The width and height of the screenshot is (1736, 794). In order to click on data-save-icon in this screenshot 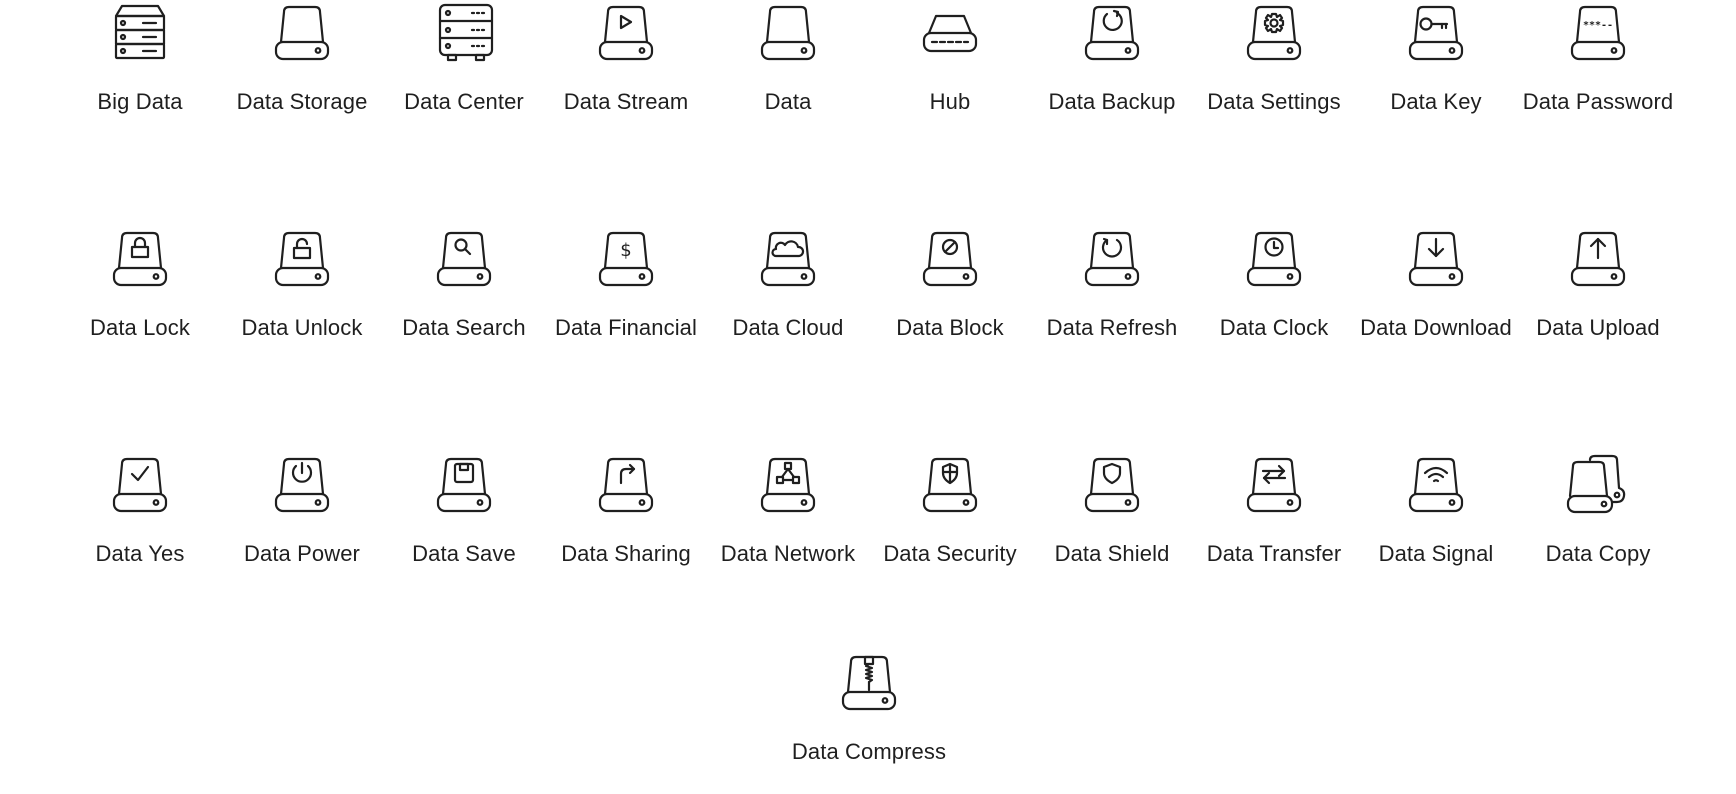, I will do `click(464, 485)`.